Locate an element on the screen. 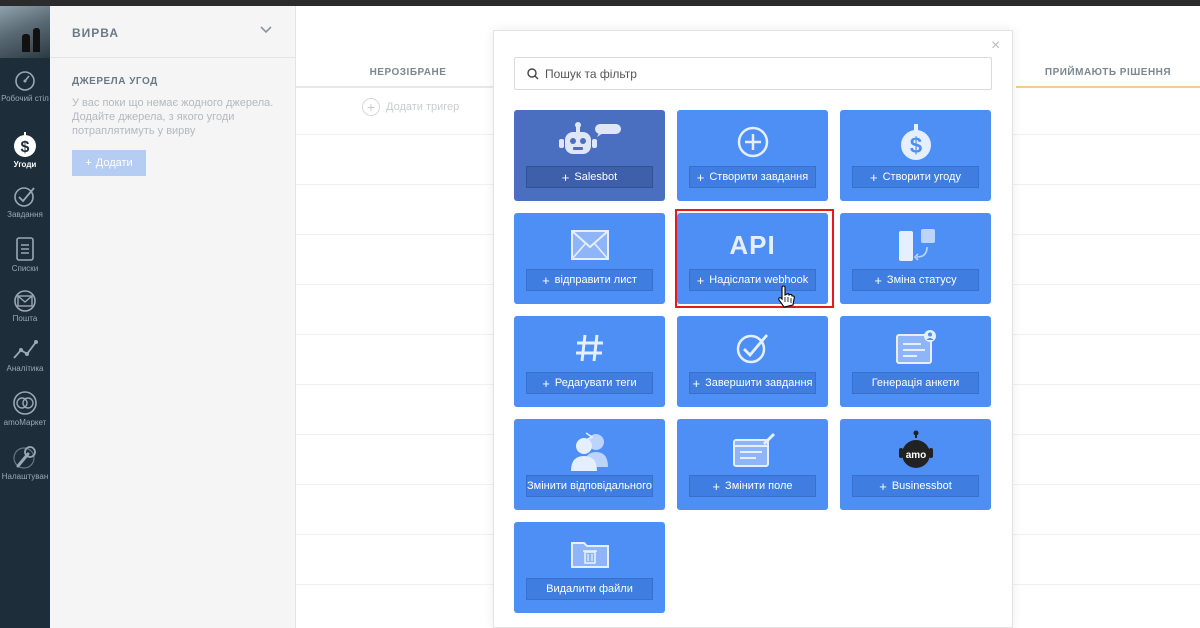 The image size is (1200, 628). column-title: НЕРОЗІБРАНЕ is located at coordinates (408, 72).